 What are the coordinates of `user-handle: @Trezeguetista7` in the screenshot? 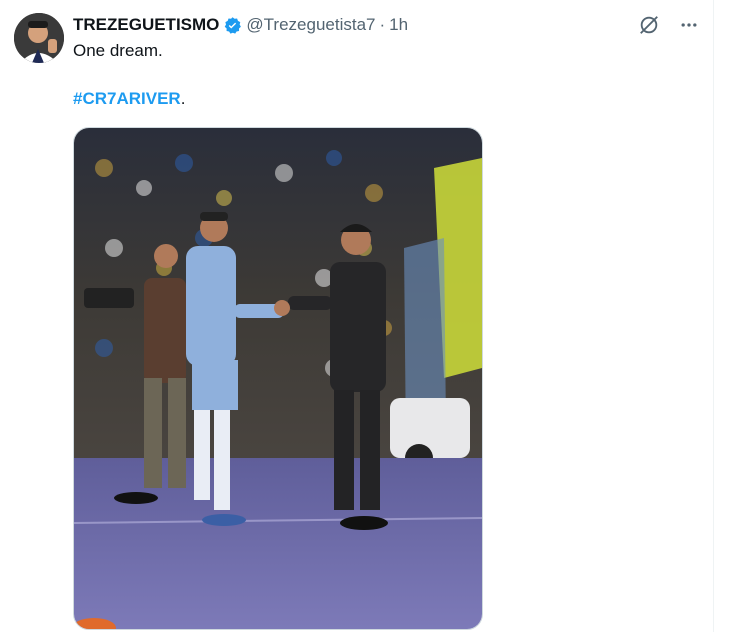 It's located at (310, 25).